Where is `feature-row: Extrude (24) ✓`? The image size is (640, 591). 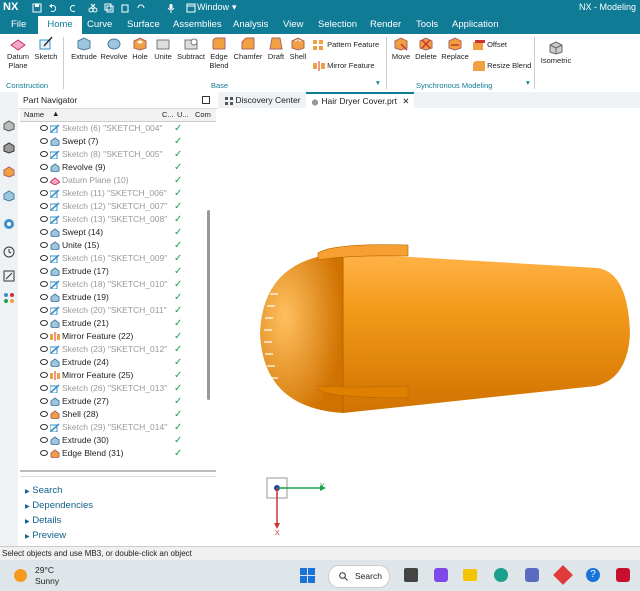 feature-row: Extrude (24) ✓ is located at coordinates (125, 362).